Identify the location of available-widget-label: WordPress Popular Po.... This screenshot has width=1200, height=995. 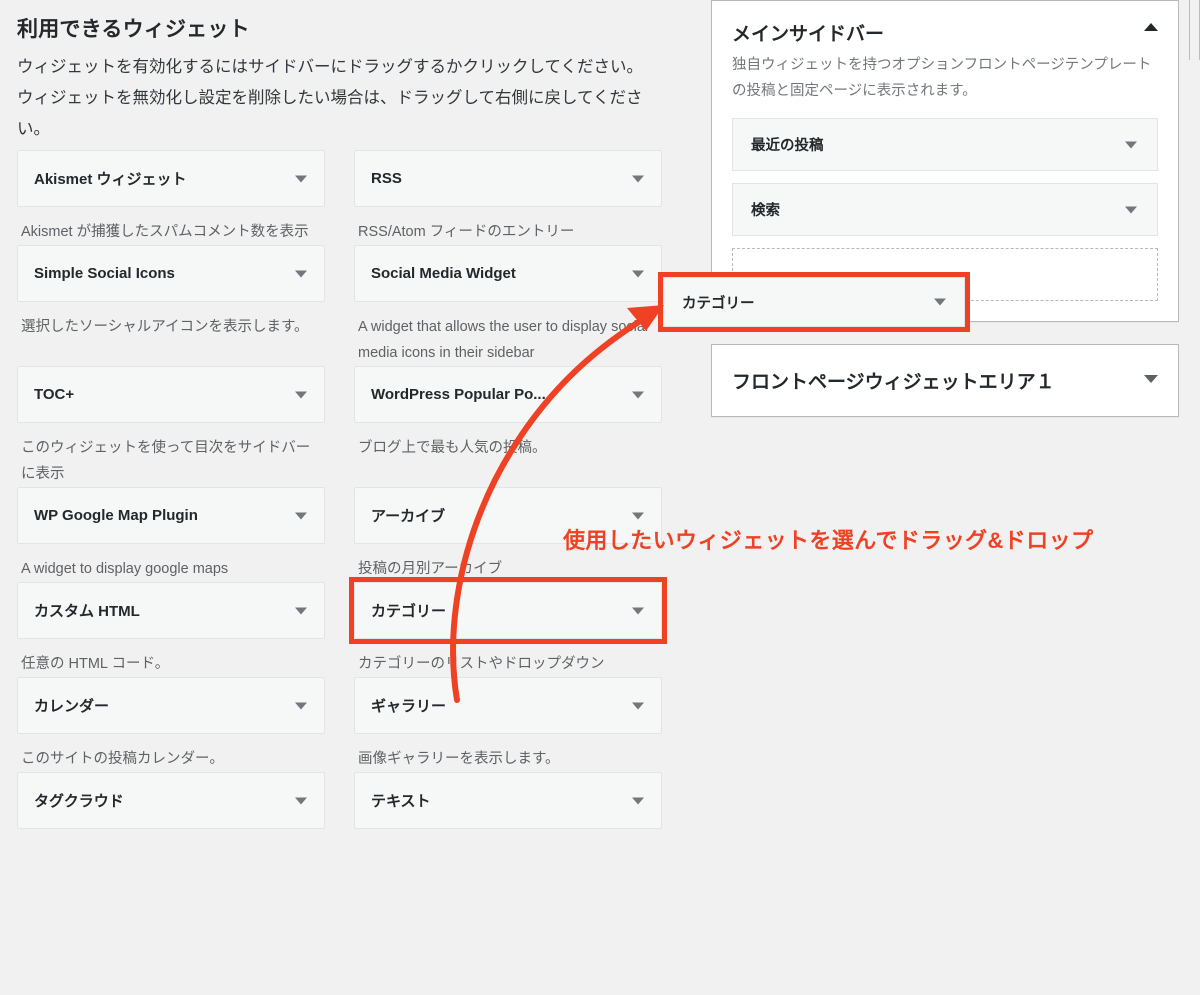
(458, 394).